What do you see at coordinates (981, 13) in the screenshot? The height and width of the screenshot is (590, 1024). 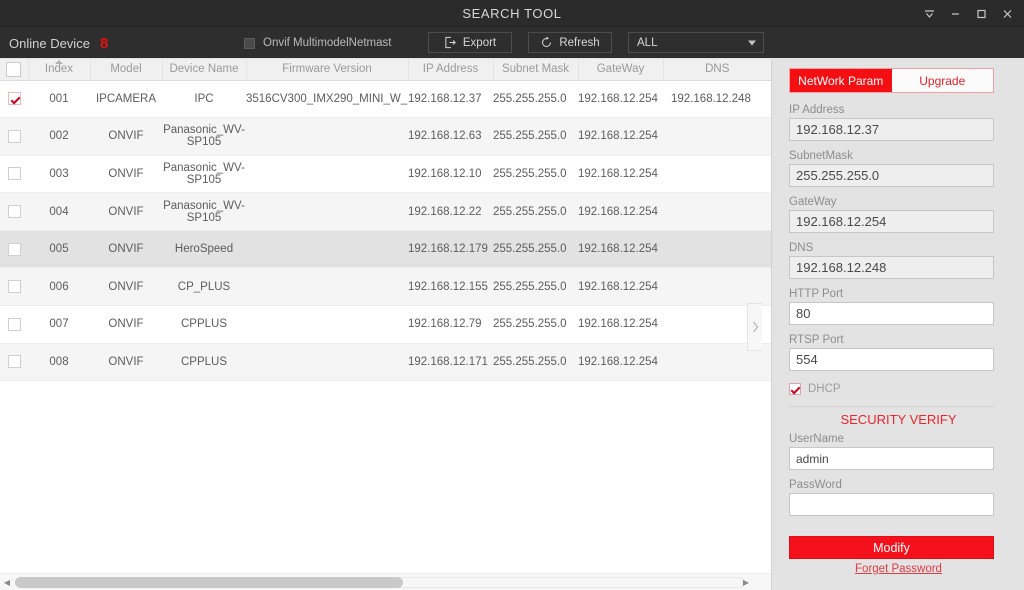 I see `maximize-icon` at bounding box center [981, 13].